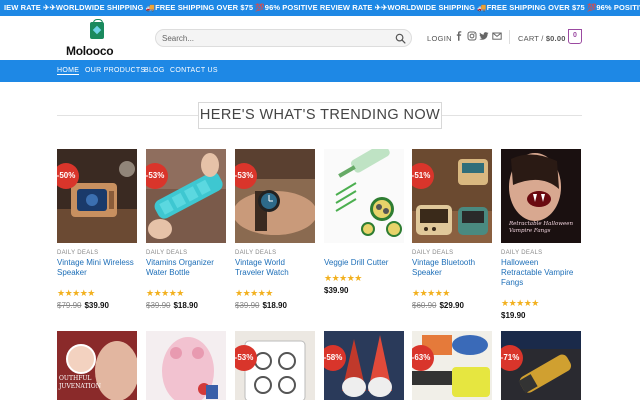 This screenshot has height=400, width=640. What do you see at coordinates (90, 51) in the screenshot?
I see `logo-text: Molooco` at bounding box center [90, 51].